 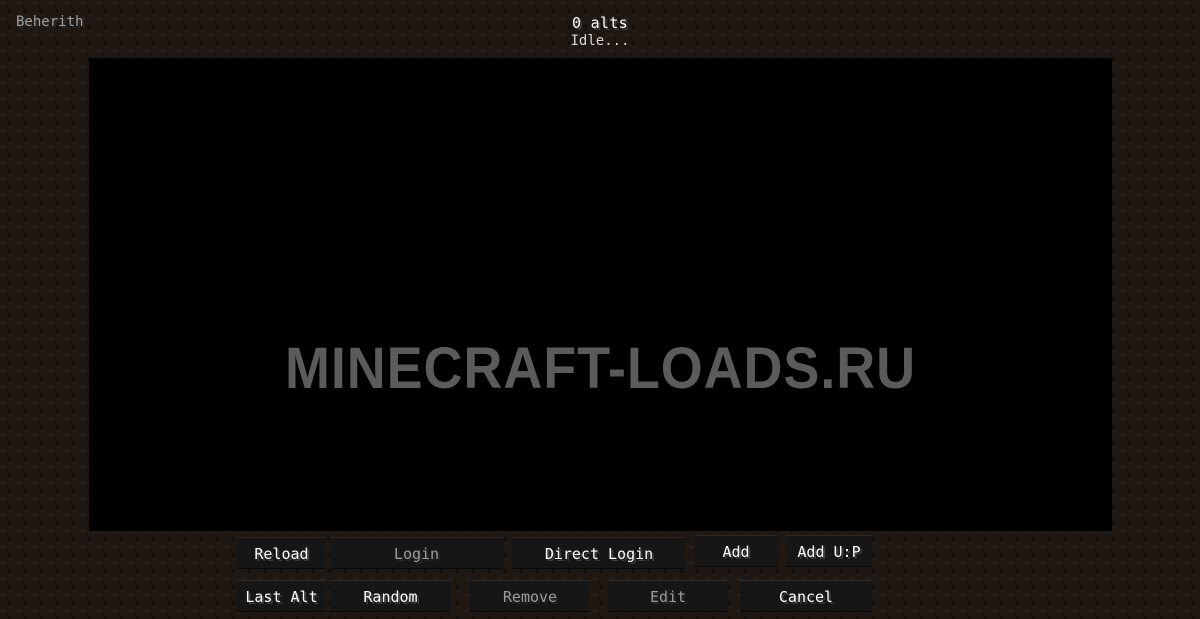 What do you see at coordinates (281, 596) in the screenshot?
I see `last-alt-button: Last Alt` at bounding box center [281, 596].